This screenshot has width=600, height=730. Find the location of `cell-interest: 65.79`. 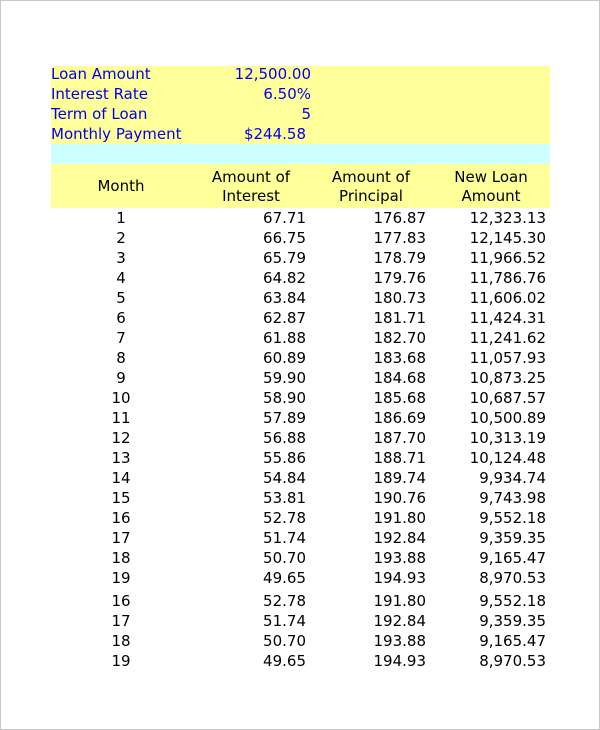

cell-interest: 65.79 is located at coordinates (284, 258).